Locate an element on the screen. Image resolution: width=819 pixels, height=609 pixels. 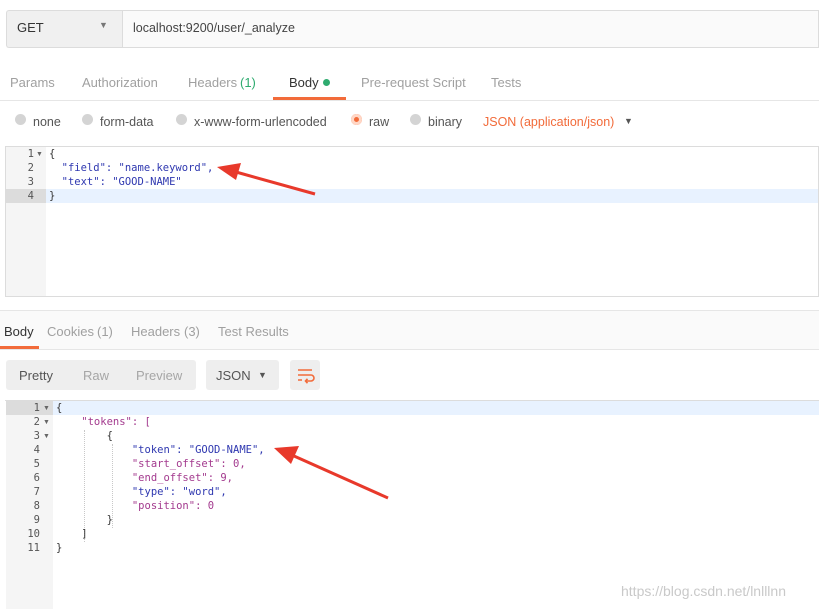
annotation-arrow-request is located at coordinates (266, 179).